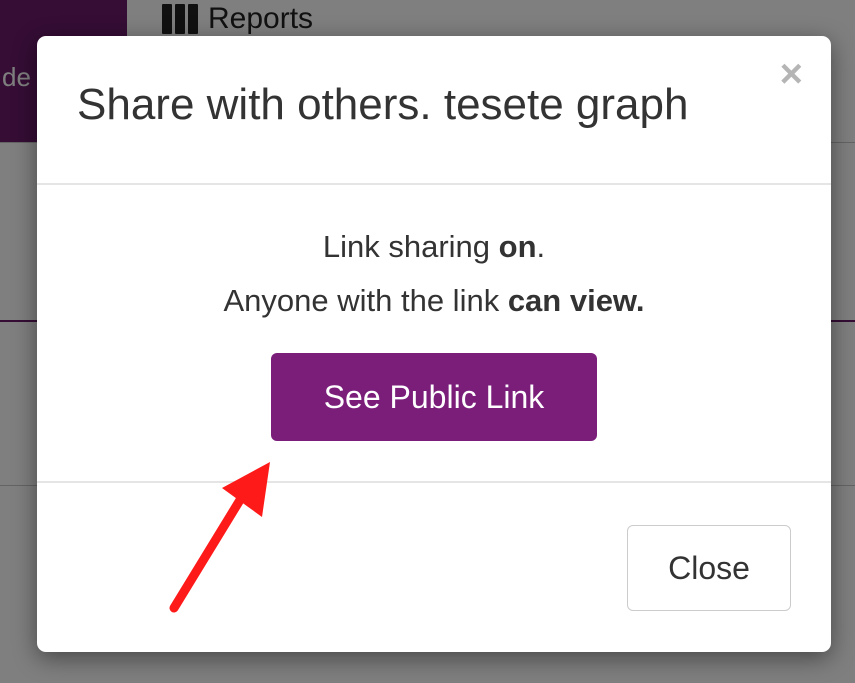 The width and height of the screenshot is (855, 683). Describe the element at coordinates (709, 568) in the screenshot. I see `close-button: Close` at that location.